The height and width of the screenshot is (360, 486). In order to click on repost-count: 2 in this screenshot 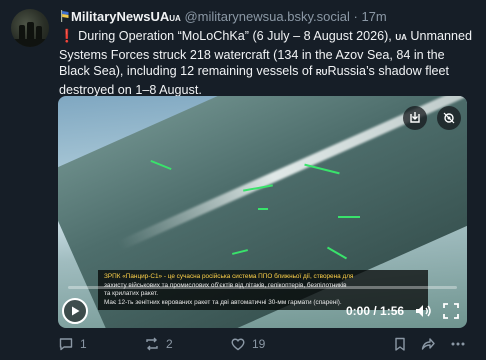, I will do `click(169, 344)`.